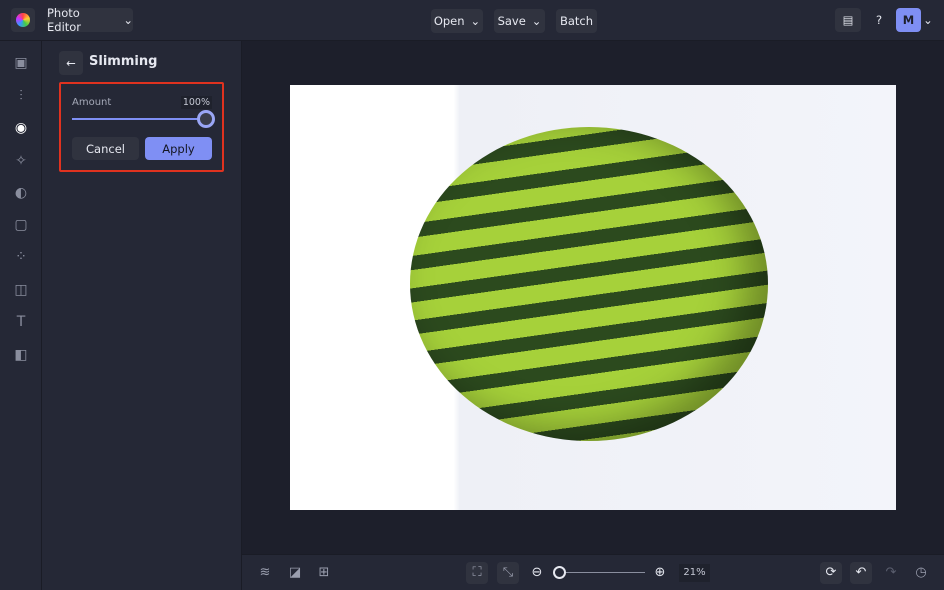  I want to click on amount-slider-handle, so click(206, 119).